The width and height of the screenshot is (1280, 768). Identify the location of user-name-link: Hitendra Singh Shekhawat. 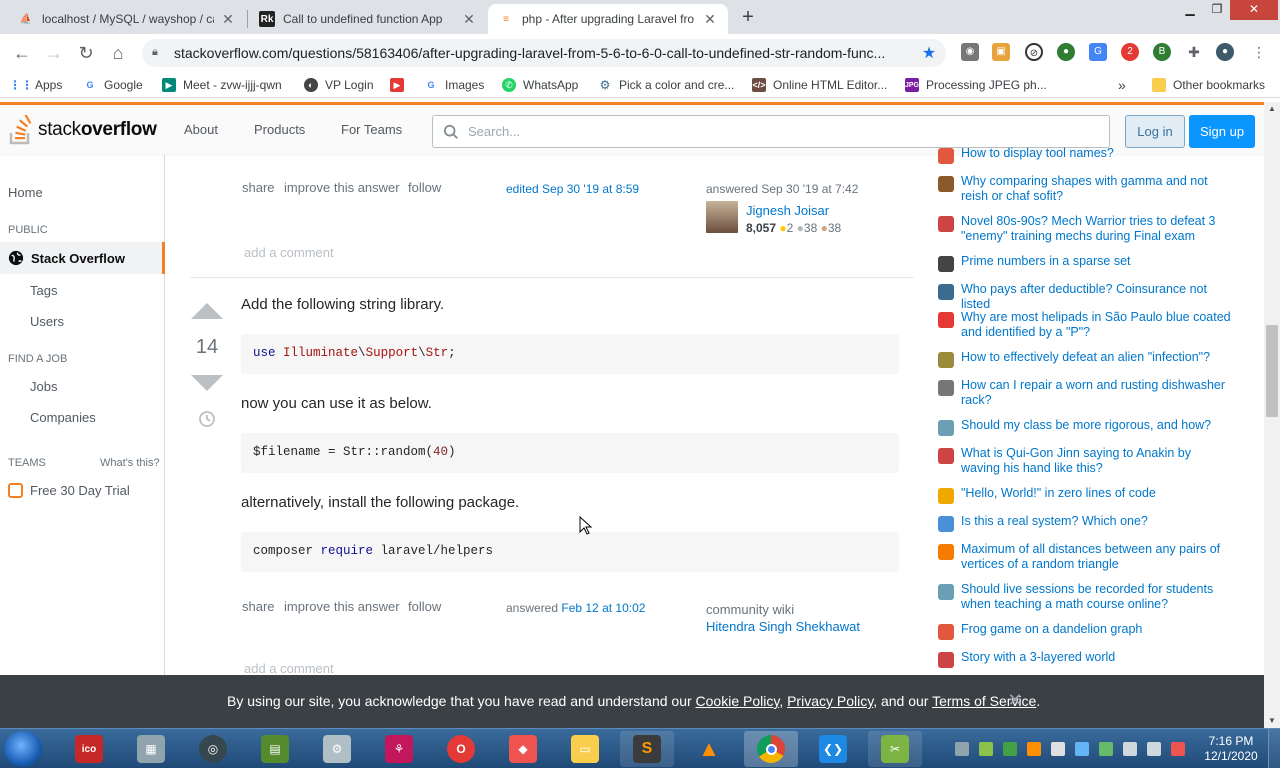
(783, 626).